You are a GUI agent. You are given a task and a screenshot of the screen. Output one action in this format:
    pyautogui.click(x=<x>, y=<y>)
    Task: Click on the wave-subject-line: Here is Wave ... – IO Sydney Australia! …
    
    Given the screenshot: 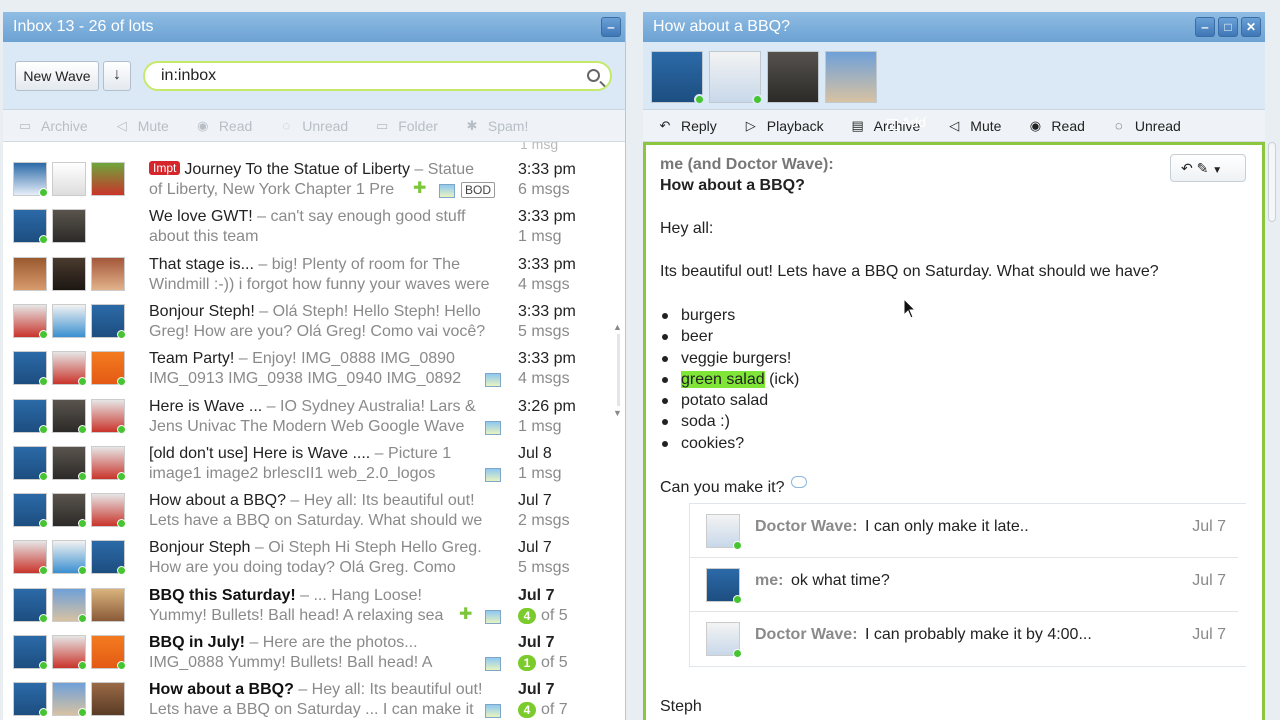 What is the action you would take?
    pyautogui.click(x=324, y=407)
    